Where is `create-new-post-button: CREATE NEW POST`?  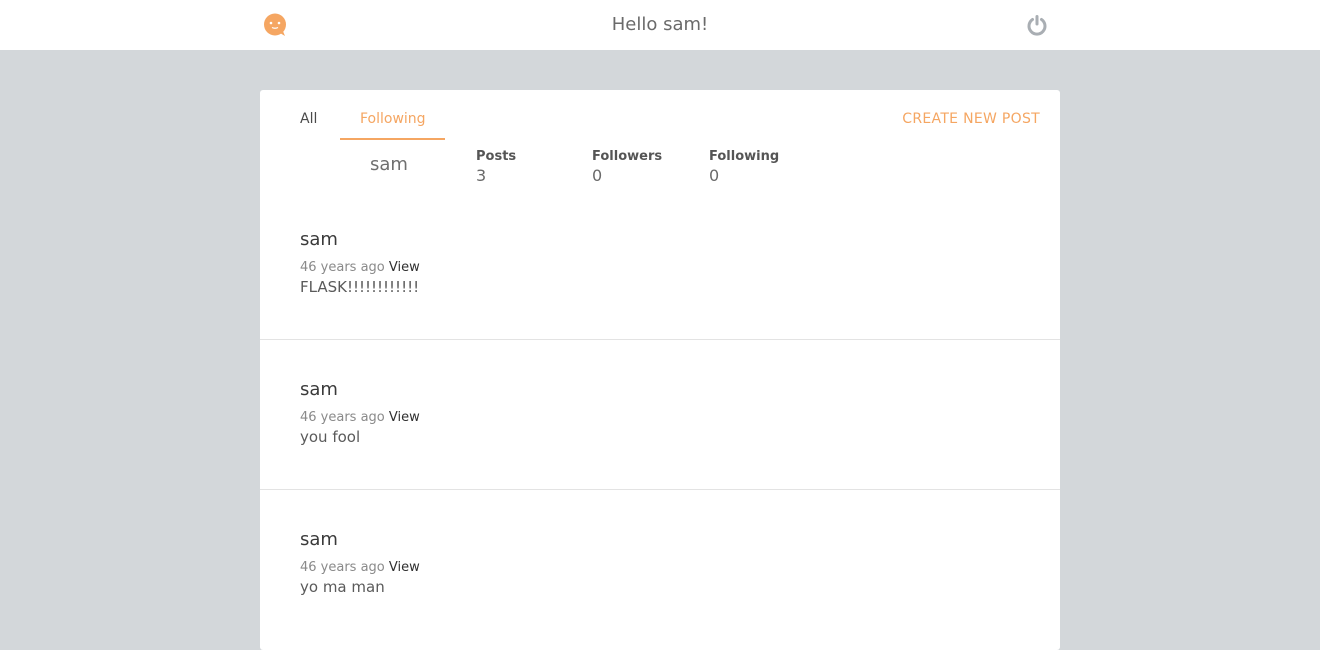 create-new-post-button: CREATE NEW POST is located at coordinates (971, 119).